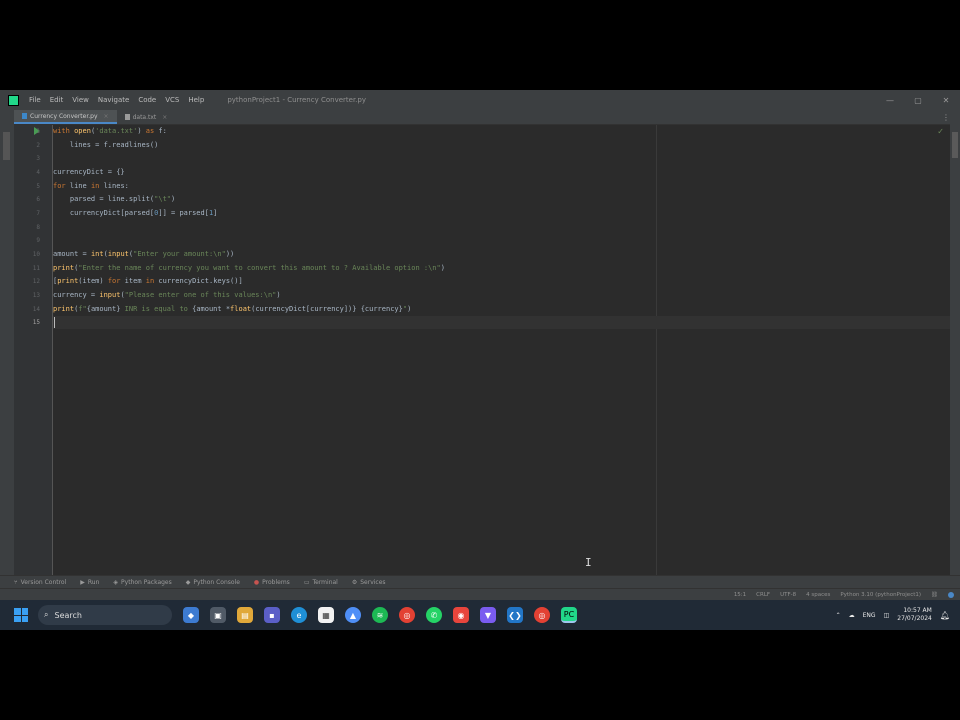 This screenshot has height=720, width=960. I want to click on window-controls: — ▢ ✕, so click(918, 100).